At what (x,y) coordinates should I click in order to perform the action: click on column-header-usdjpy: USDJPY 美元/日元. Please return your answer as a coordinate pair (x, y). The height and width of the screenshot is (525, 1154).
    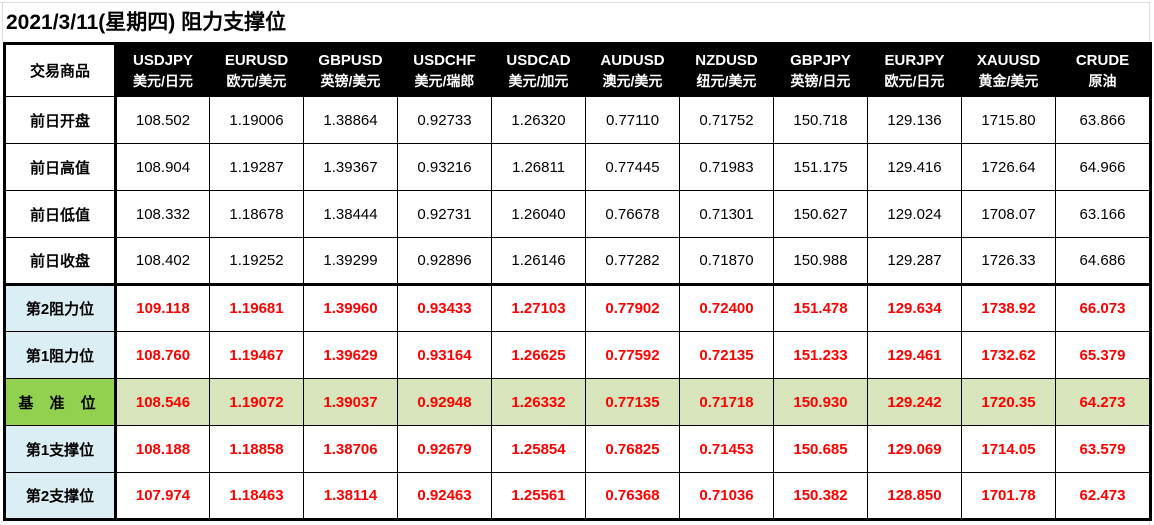
    Looking at the image, I should click on (162, 70).